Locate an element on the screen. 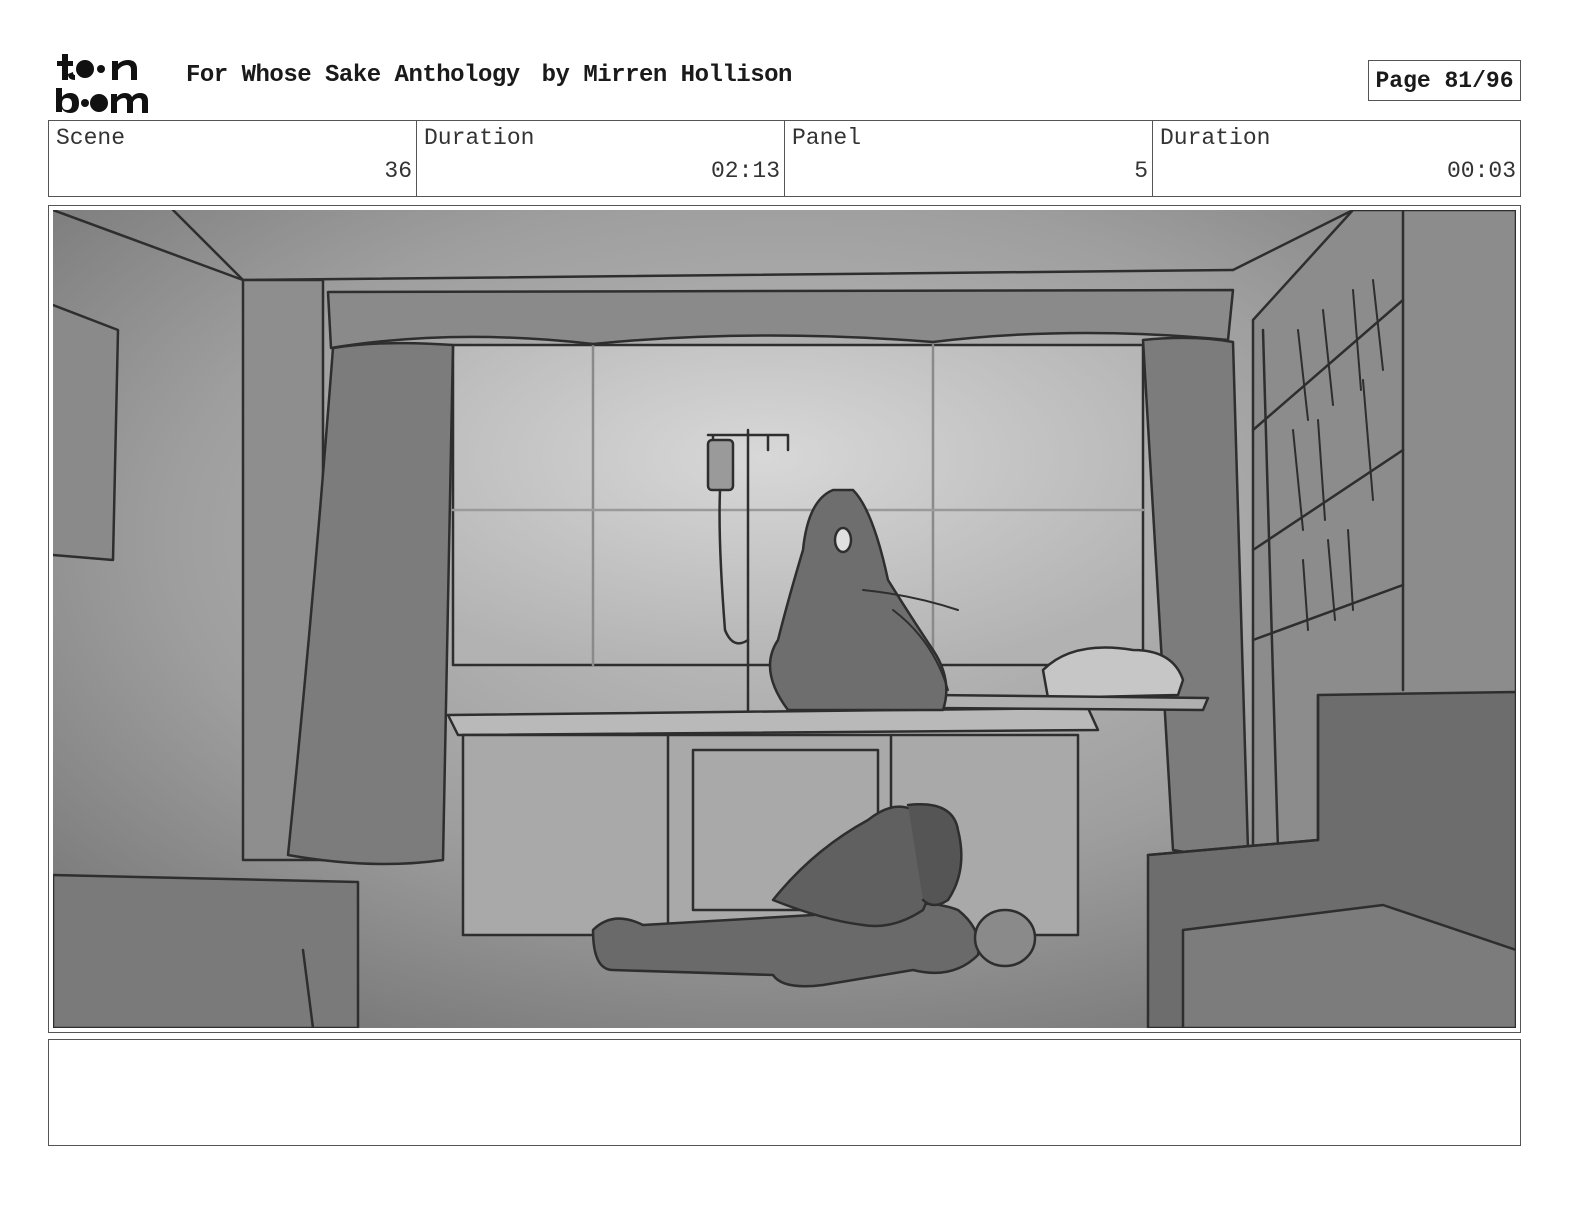  scene-duration-cell: Duration 02:13 is located at coordinates (601, 158).